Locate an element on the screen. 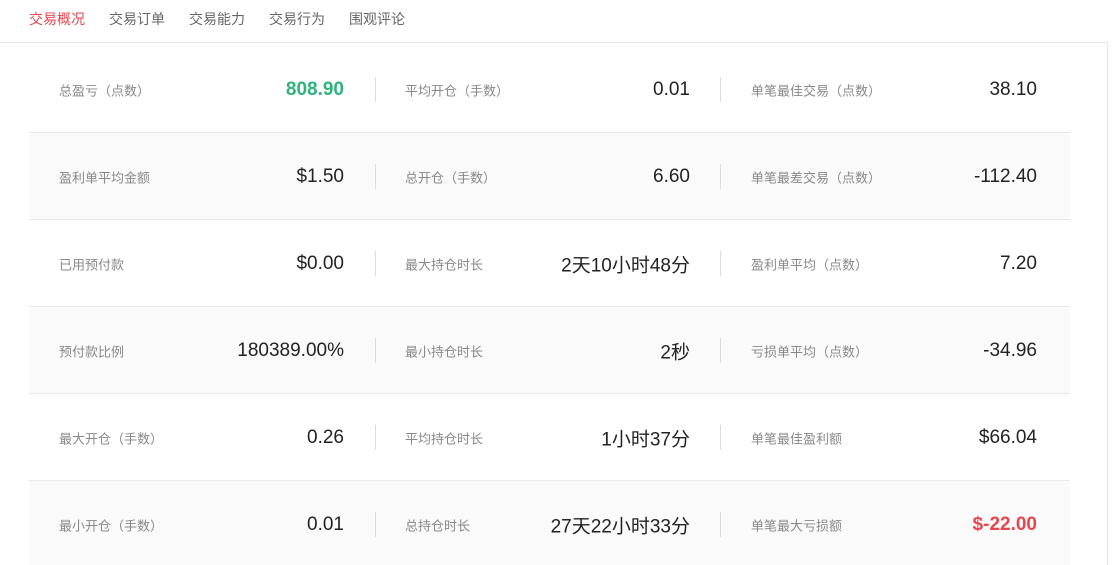  stat-label: 盈利单平均金额 is located at coordinates (105, 177).